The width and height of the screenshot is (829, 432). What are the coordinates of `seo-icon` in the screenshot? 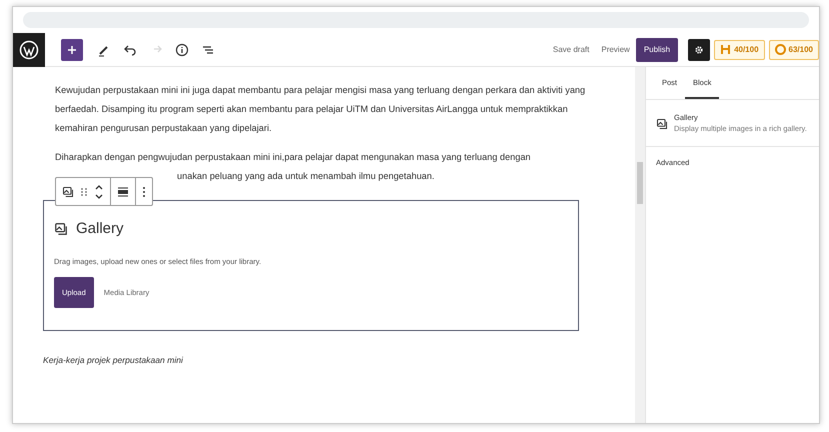 It's located at (726, 49).